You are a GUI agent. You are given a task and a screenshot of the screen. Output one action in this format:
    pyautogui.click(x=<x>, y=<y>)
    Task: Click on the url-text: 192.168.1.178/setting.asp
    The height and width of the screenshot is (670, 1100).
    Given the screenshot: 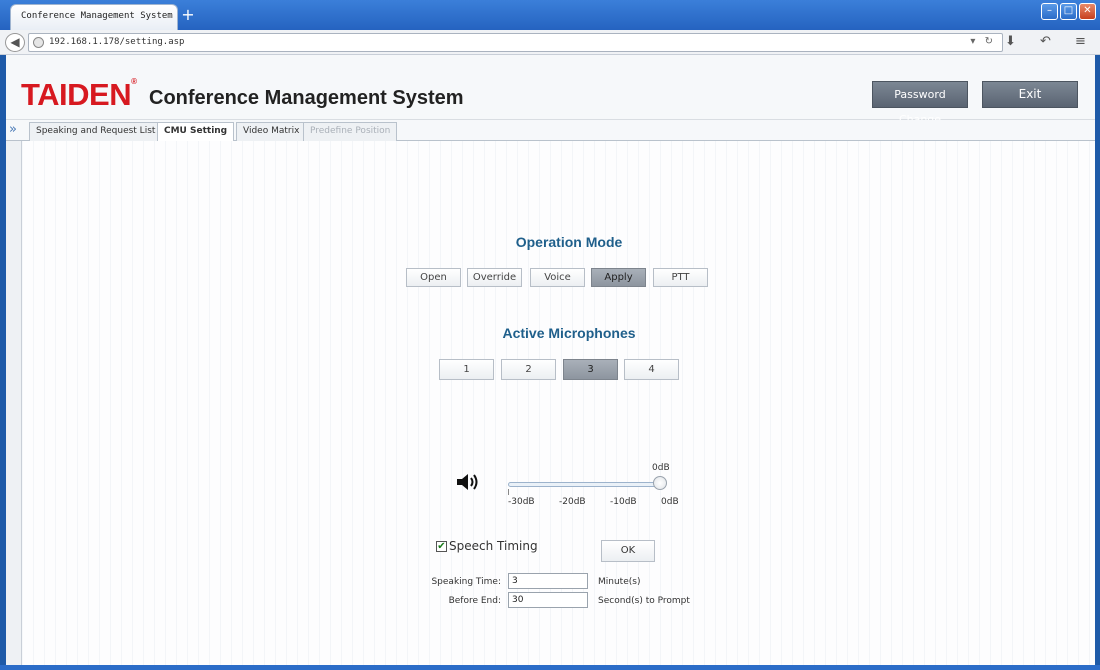 What is the action you would take?
    pyautogui.click(x=117, y=42)
    